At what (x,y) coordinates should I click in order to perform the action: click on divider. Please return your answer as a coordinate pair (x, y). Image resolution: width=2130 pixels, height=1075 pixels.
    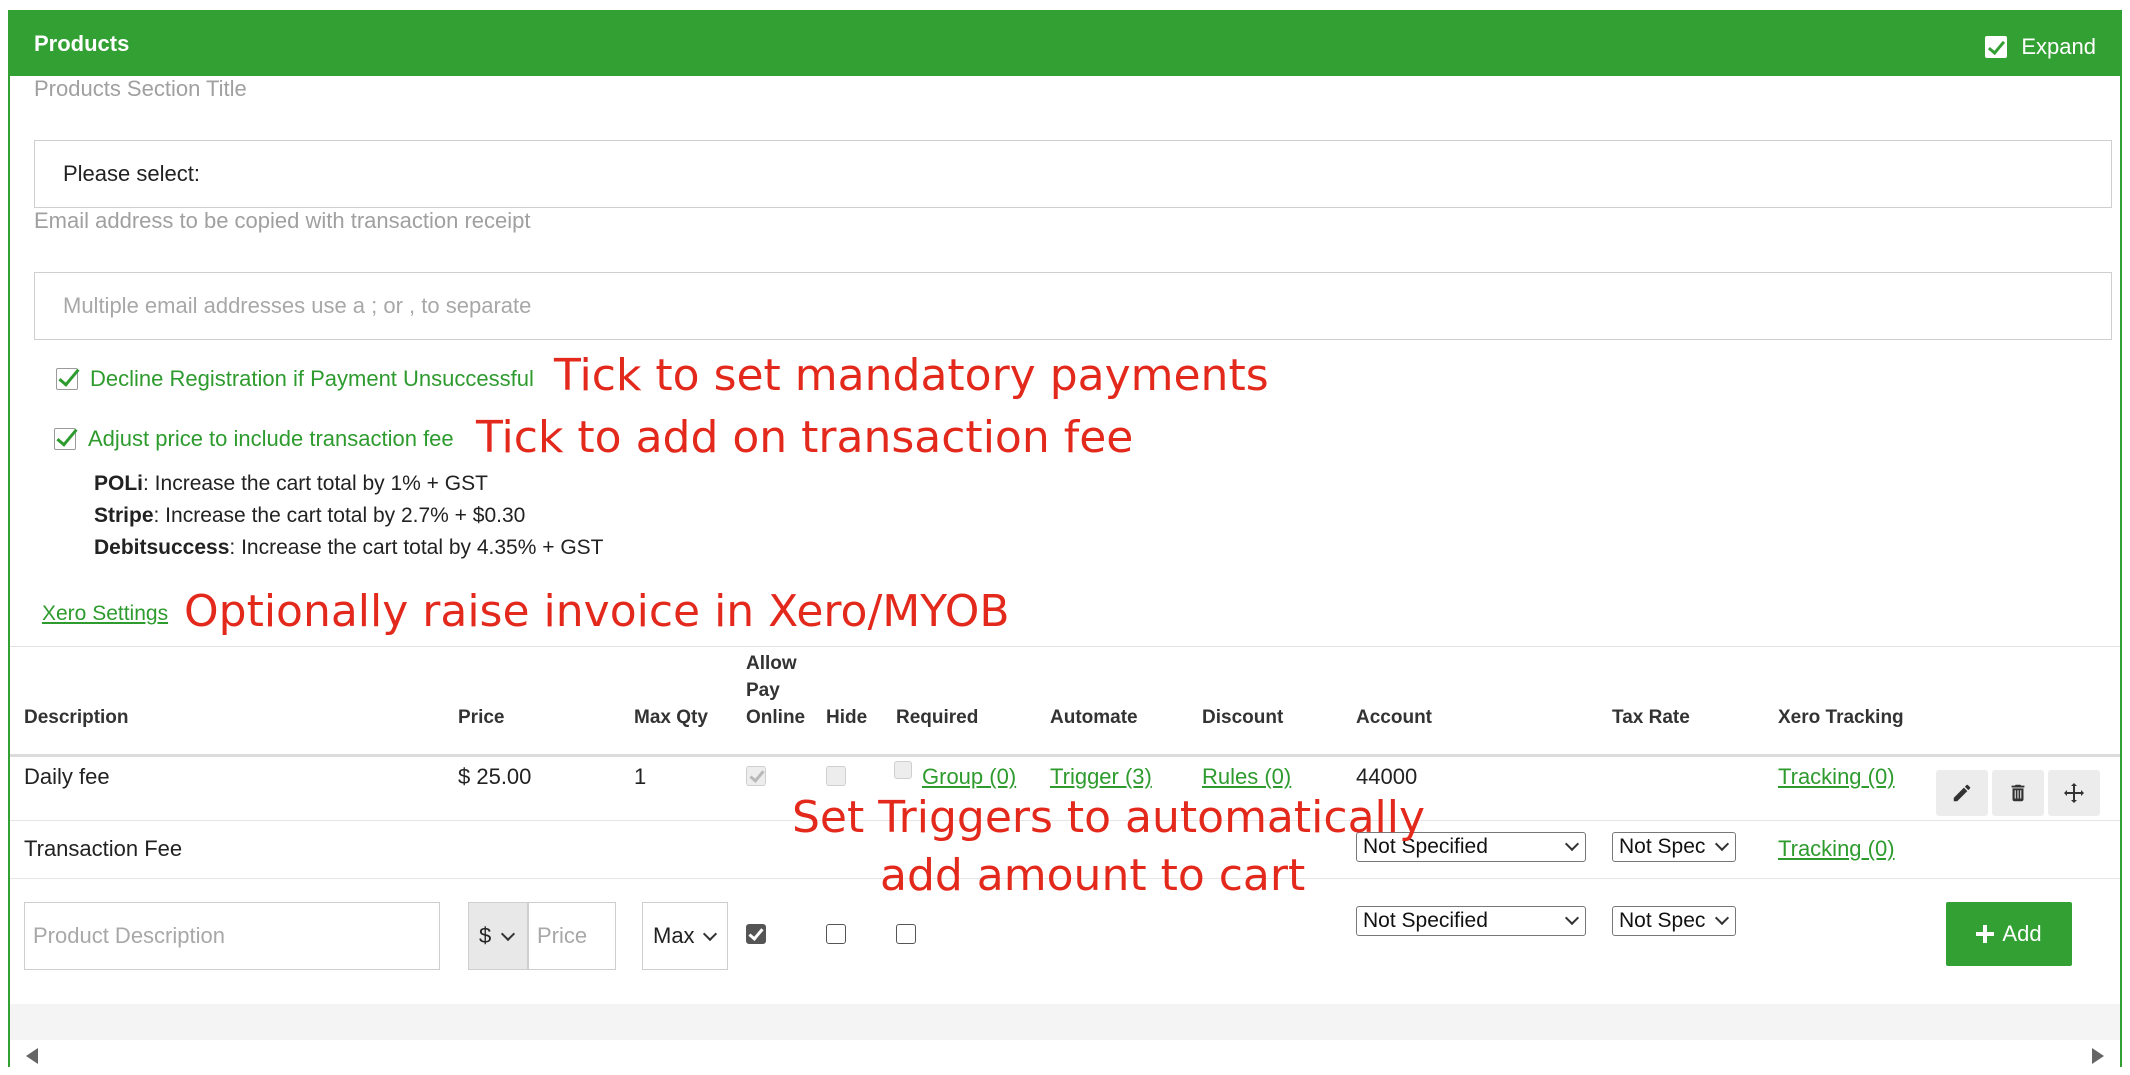
    Looking at the image, I should click on (1065, 646).